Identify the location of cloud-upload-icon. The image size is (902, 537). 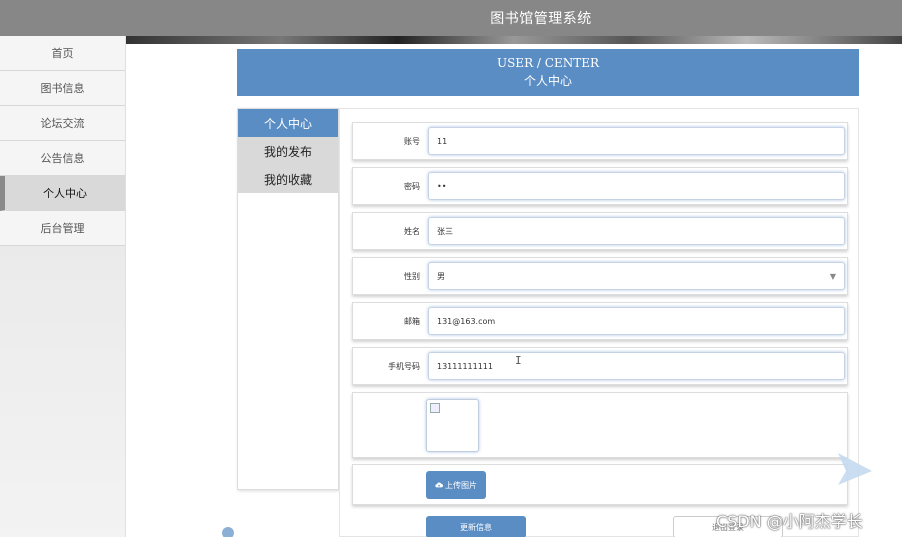
(439, 485).